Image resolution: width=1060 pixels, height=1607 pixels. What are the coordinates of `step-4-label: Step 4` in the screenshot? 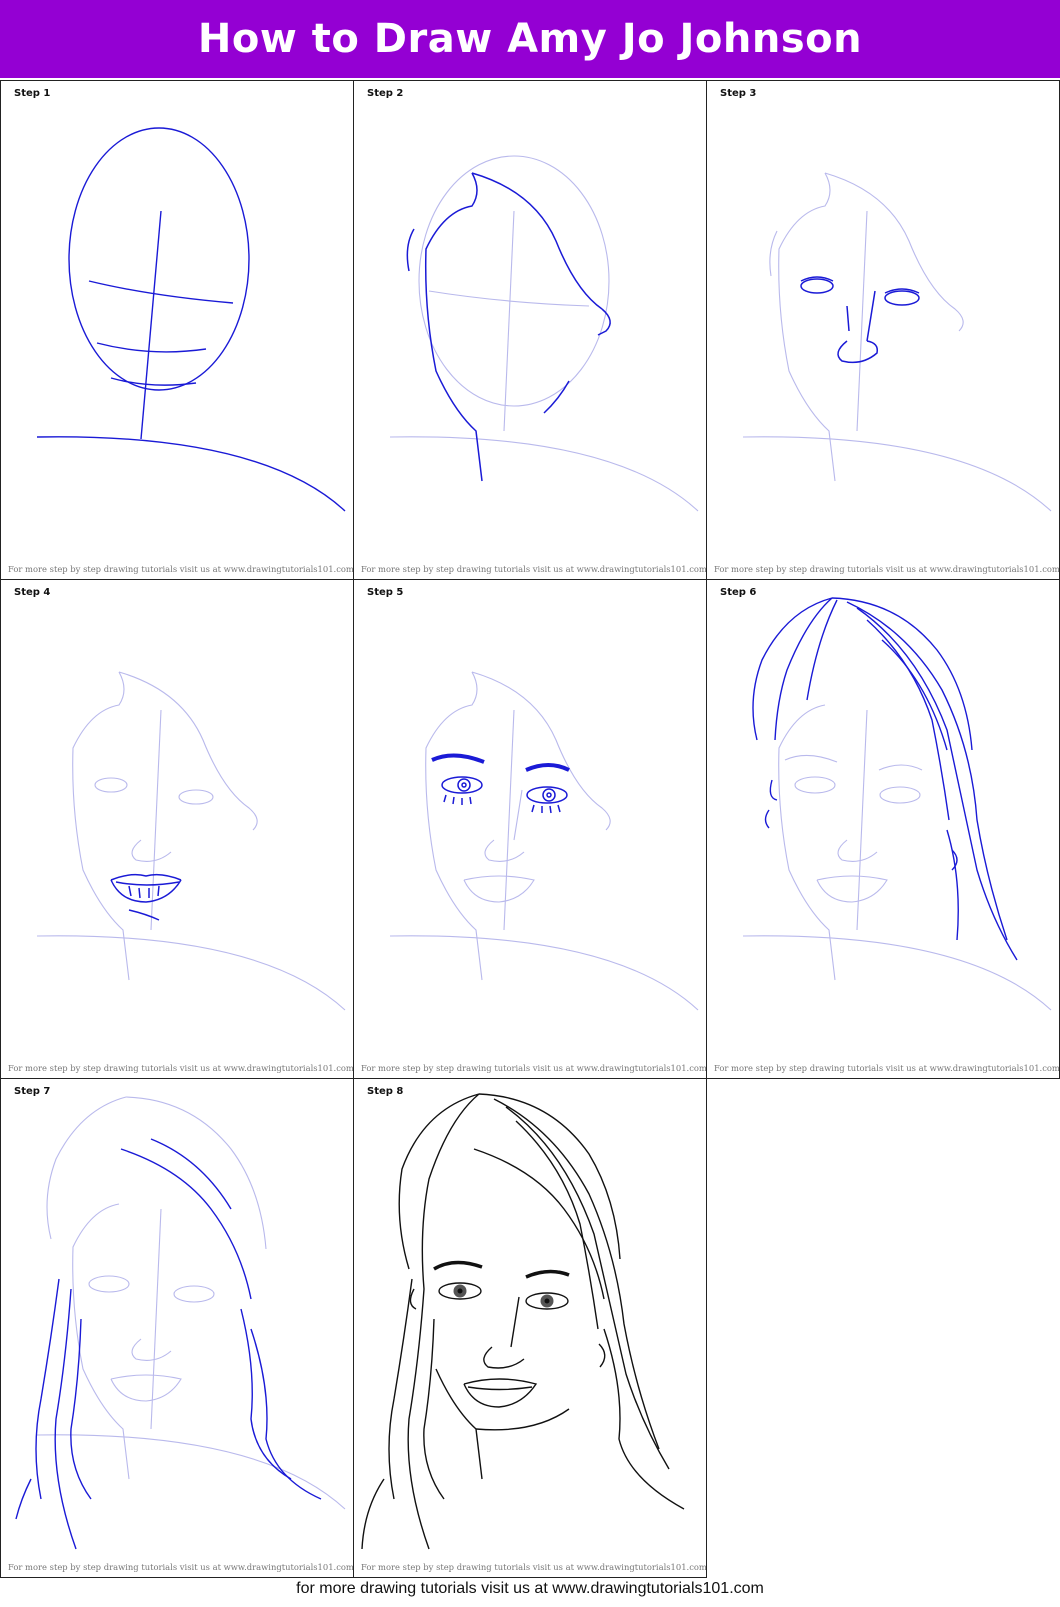 It's located at (32, 592).